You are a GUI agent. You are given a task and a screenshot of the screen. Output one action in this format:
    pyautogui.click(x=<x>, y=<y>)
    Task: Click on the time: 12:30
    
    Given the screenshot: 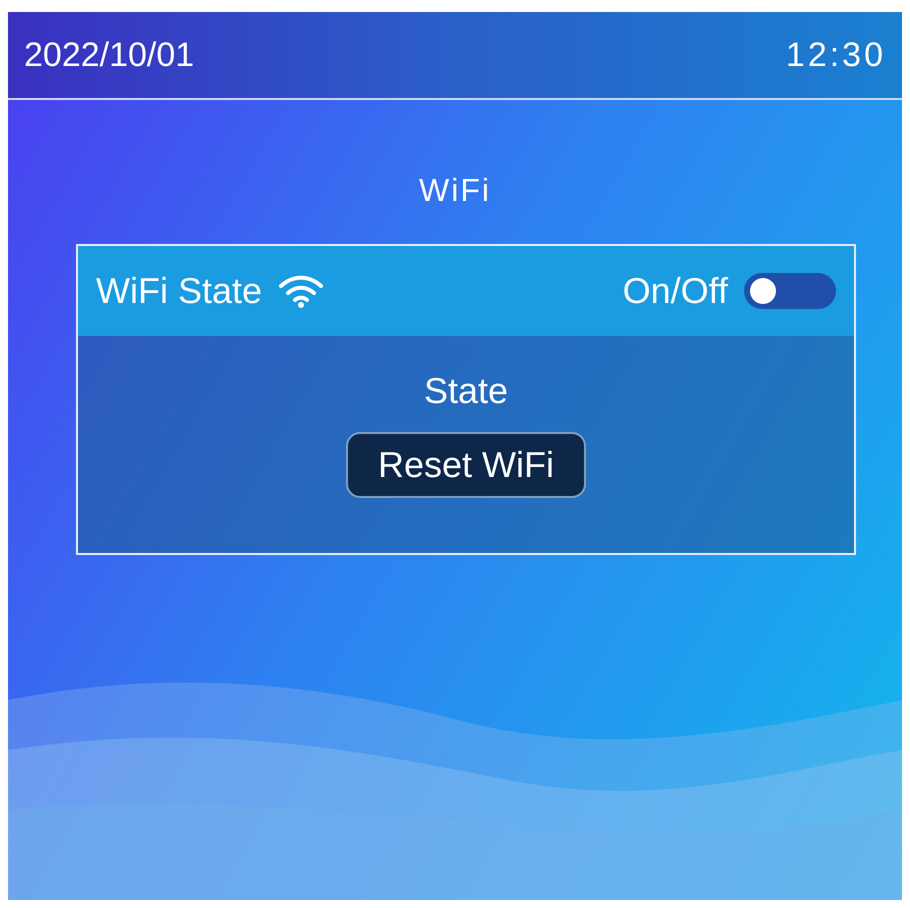 What is the action you would take?
    pyautogui.click(x=836, y=55)
    